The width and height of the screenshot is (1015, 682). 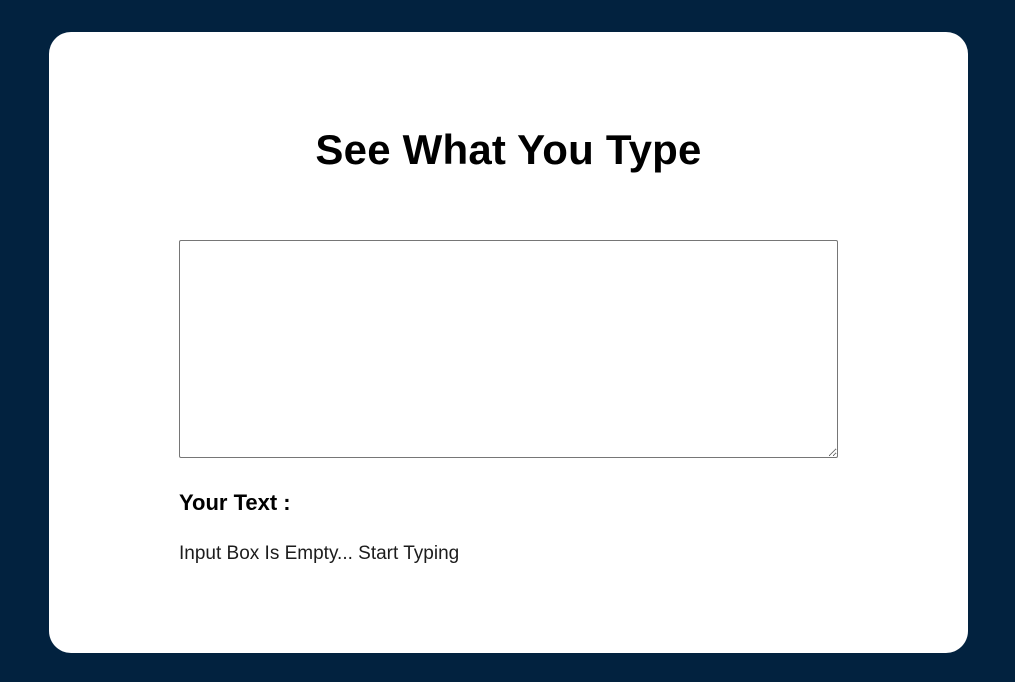 What do you see at coordinates (319, 553) in the screenshot?
I see `output-text: Input Box Is Empty... Start Typing` at bounding box center [319, 553].